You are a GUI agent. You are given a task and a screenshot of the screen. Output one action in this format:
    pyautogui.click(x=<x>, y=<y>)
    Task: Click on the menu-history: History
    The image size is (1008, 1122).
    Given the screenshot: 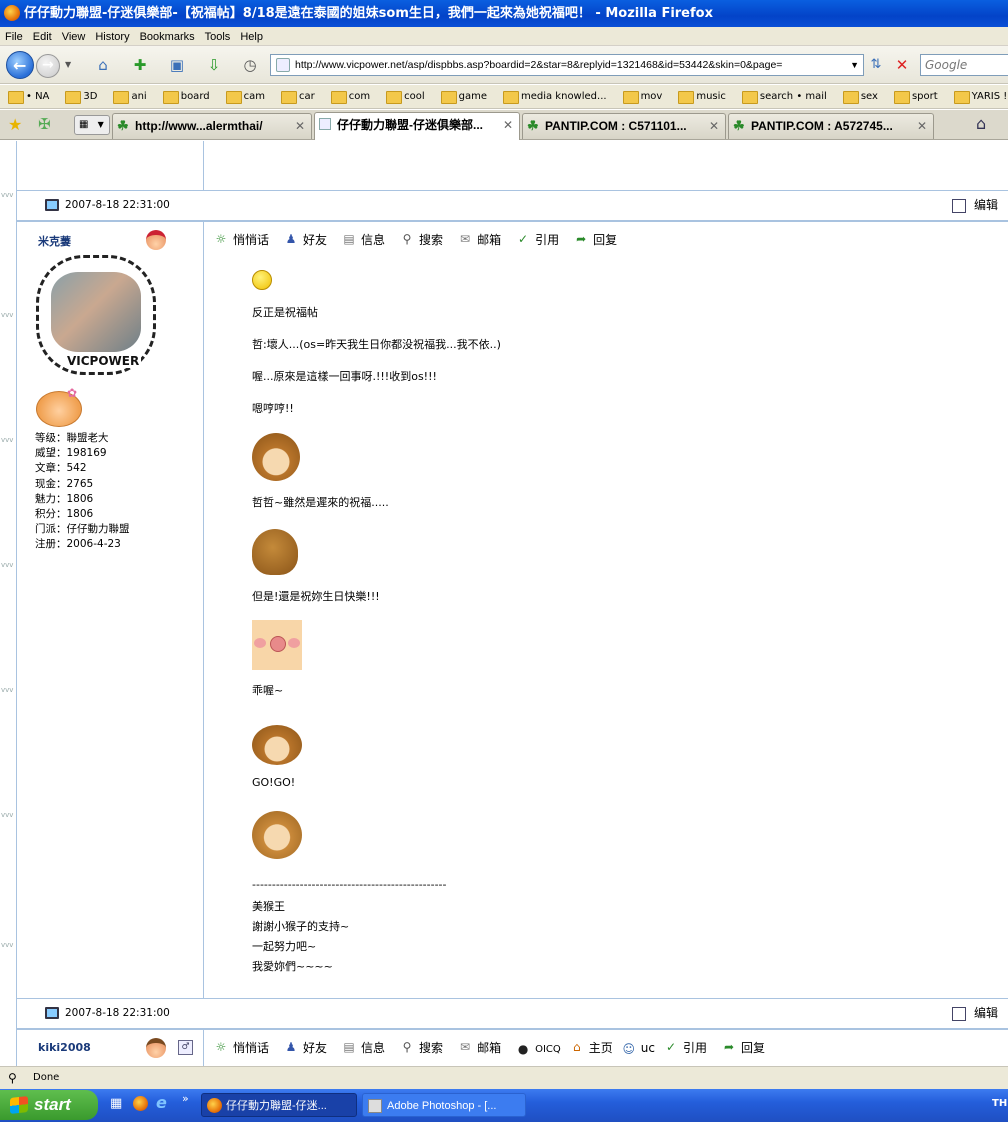 What is the action you would take?
    pyautogui.click(x=112, y=37)
    